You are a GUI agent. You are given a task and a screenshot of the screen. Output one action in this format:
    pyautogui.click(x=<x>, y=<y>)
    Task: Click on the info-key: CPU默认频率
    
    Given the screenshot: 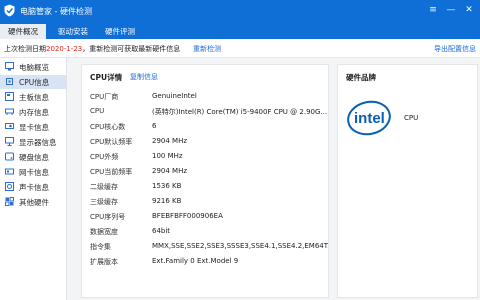 What is the action you would take?
    pyautogui.click(x=111, y=142)
    